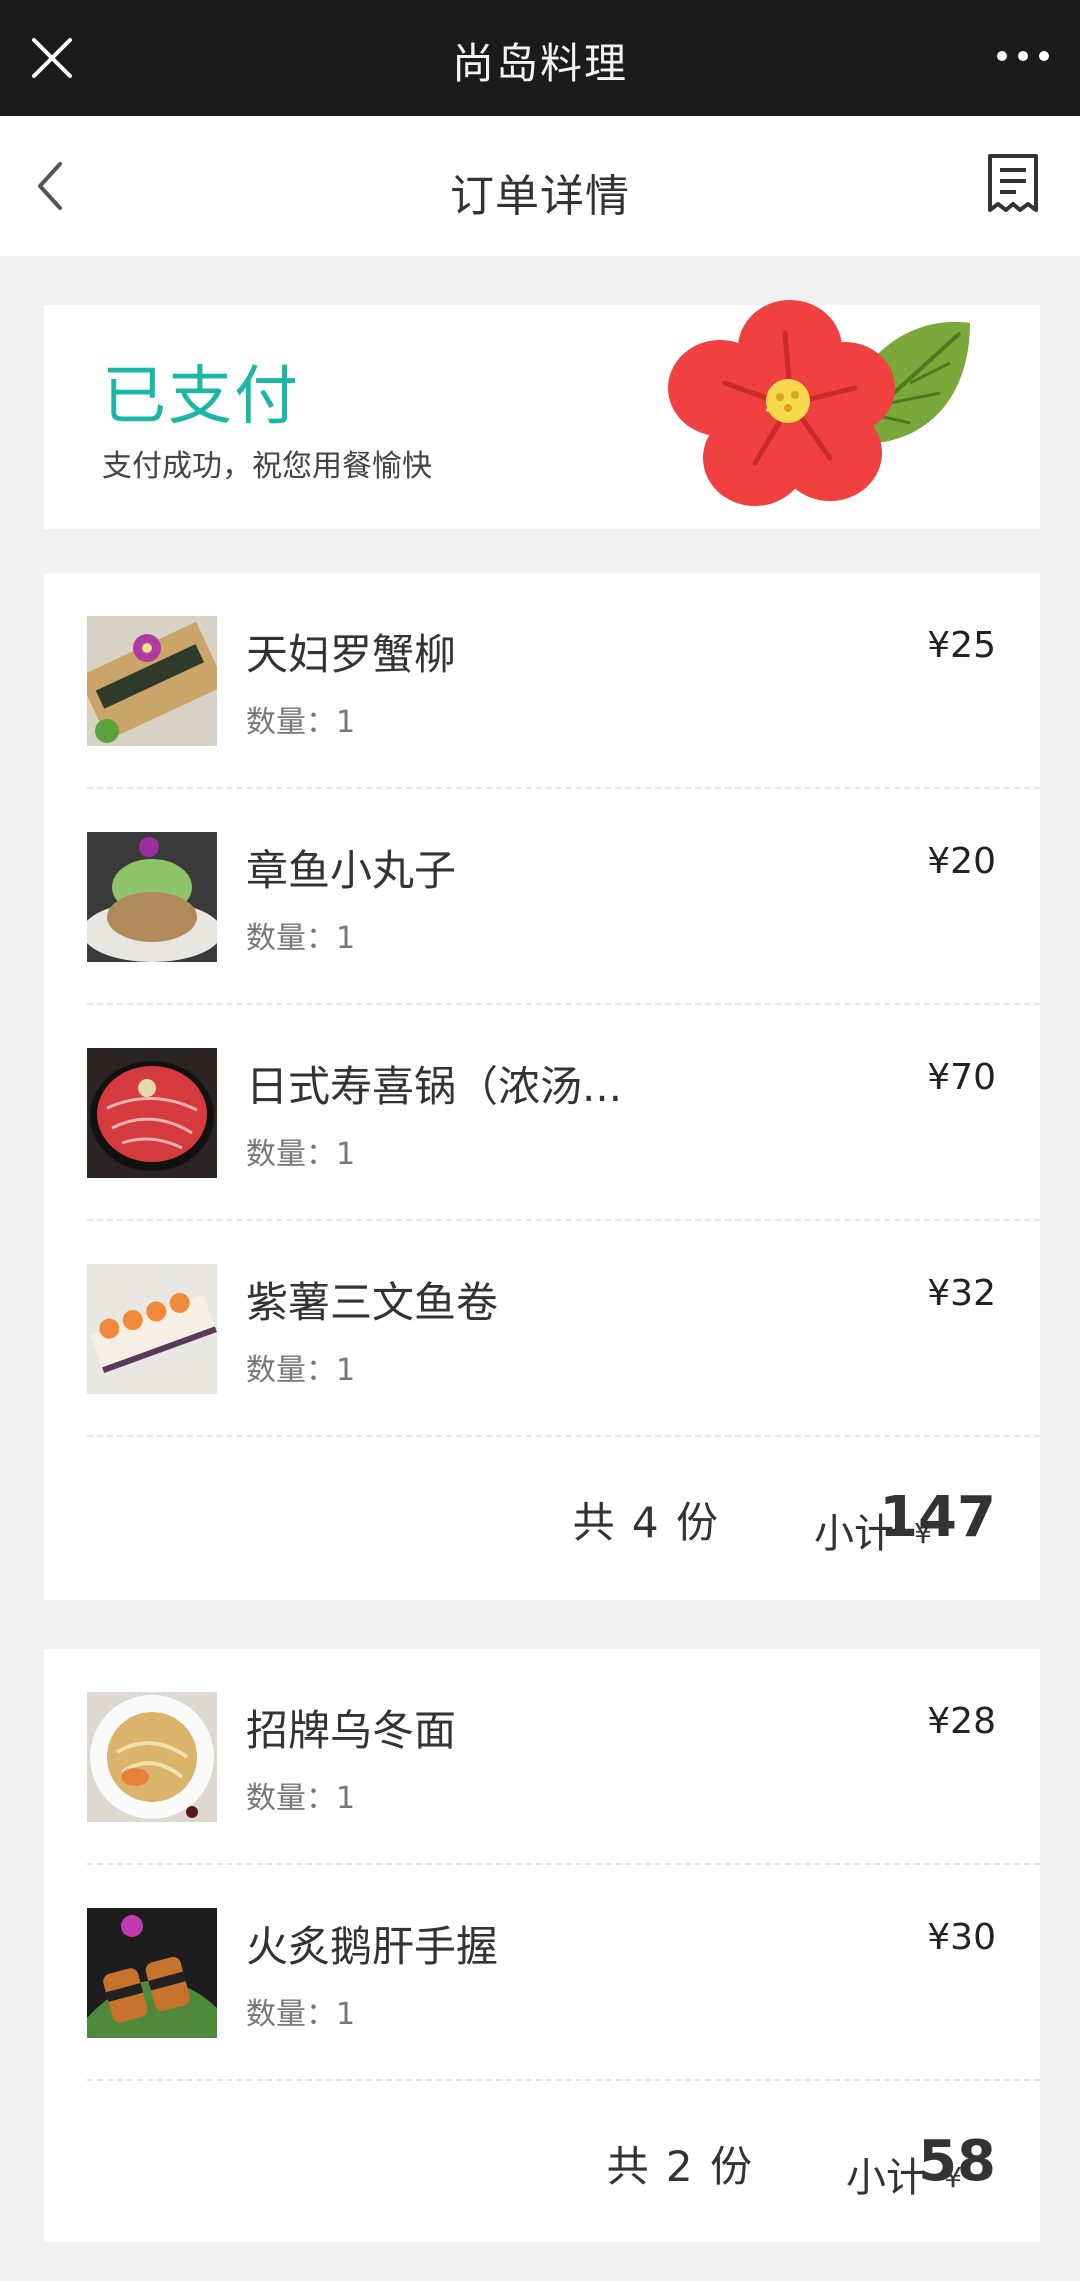 This screenshot has height=2281, width=1080. I want to click on subtotal-label: 小计, so click(886, 2178).